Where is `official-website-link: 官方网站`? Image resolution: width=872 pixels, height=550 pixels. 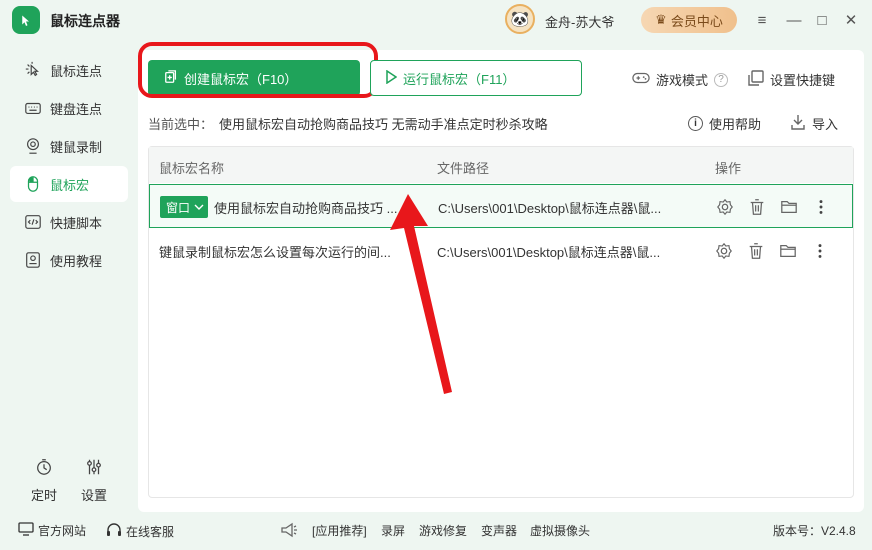
official-website-link: 官方网站 is located at coordinates (52, 530).